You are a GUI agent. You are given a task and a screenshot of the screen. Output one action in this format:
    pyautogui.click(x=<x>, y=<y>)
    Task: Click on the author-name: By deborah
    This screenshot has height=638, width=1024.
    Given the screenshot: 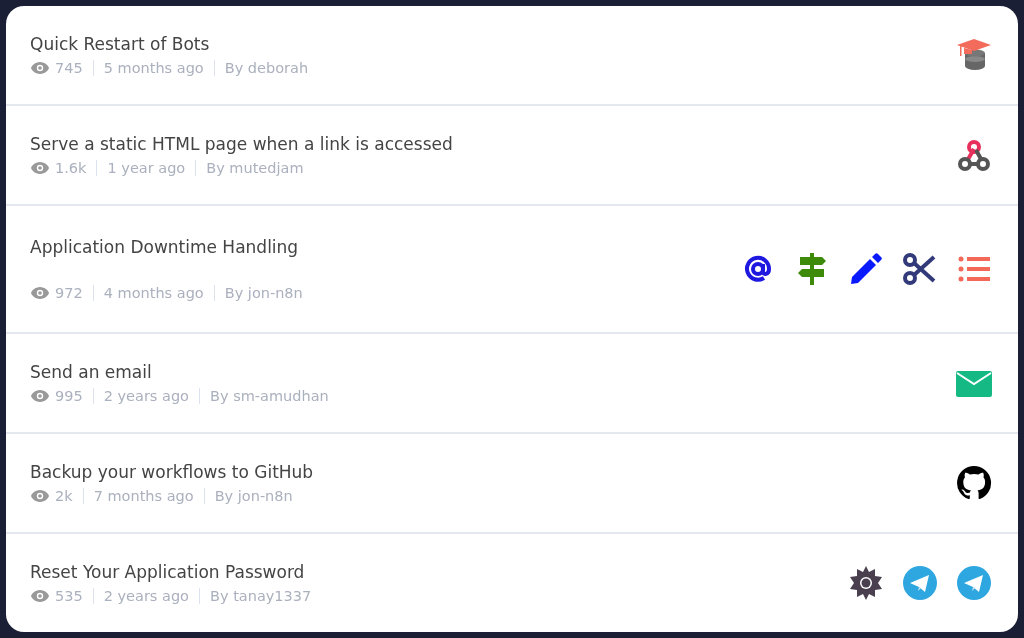 What is the action you would take?
    pyautogui.click(x=266, y=68)
    